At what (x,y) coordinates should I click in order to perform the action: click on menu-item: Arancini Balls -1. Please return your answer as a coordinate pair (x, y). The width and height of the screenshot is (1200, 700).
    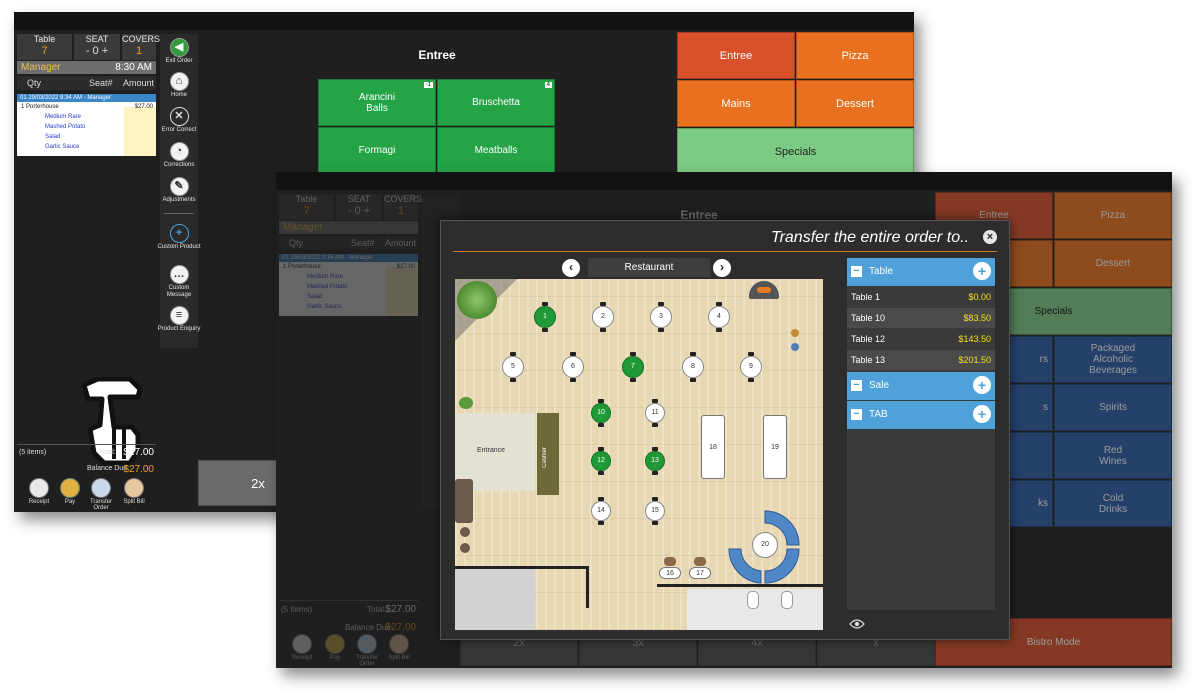
    Looking at the image, I should click on (377, 102).